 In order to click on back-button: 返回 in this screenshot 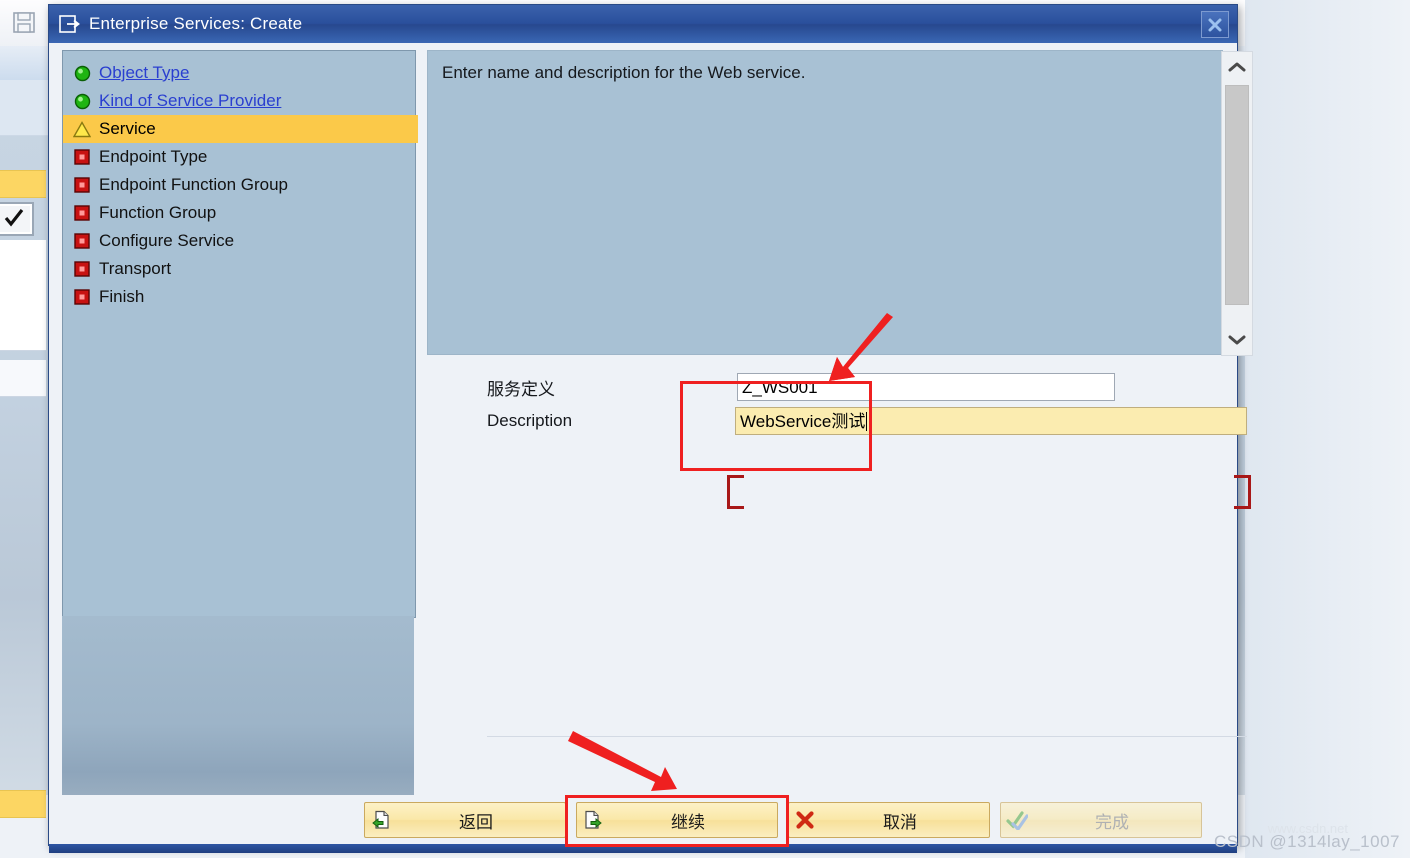, I will do `click(465, 820)`.